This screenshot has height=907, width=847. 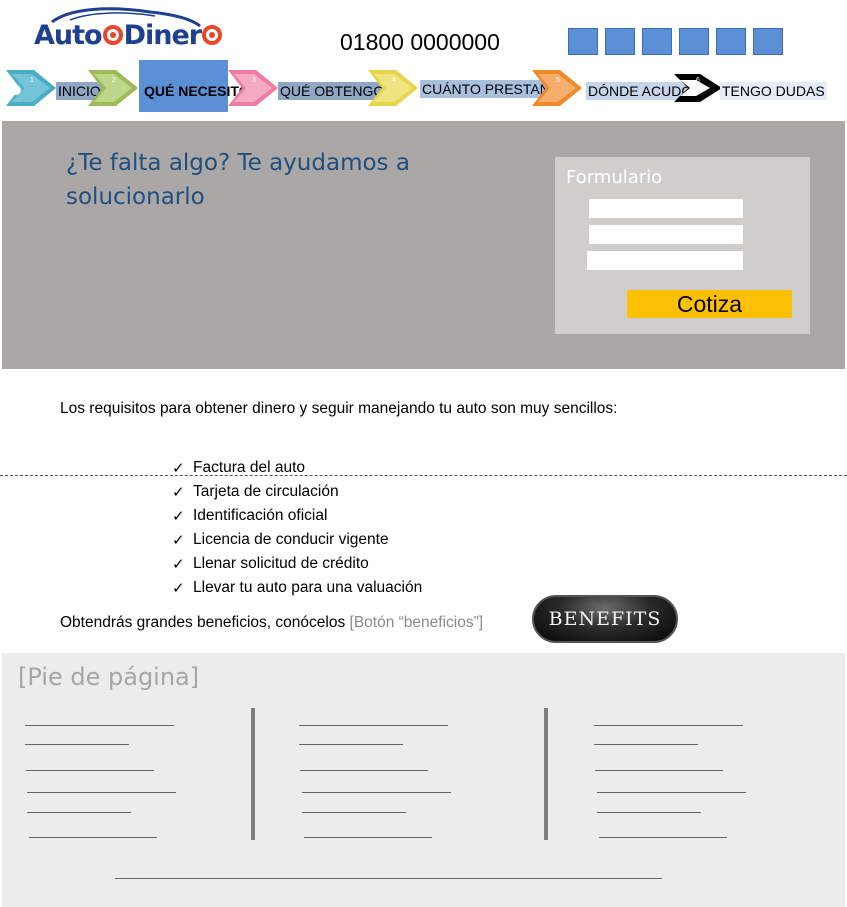 I want to click on nav-item-que-obtengo: 3 QUÉ OBTENGO, so click(x=308, y=88).